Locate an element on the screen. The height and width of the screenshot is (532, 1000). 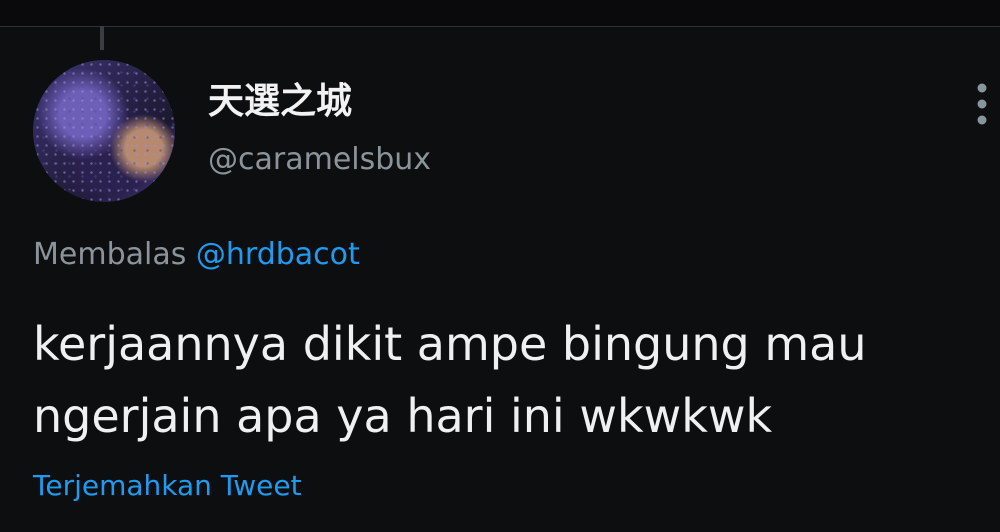
author-display-name: 天選之城 is located at coordinates (280, 102).